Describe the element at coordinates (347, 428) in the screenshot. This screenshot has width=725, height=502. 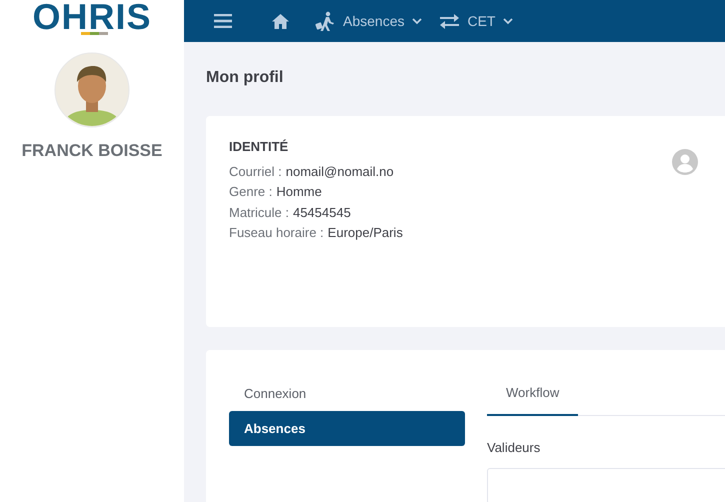
I see `menu-item: Absences` at that location.